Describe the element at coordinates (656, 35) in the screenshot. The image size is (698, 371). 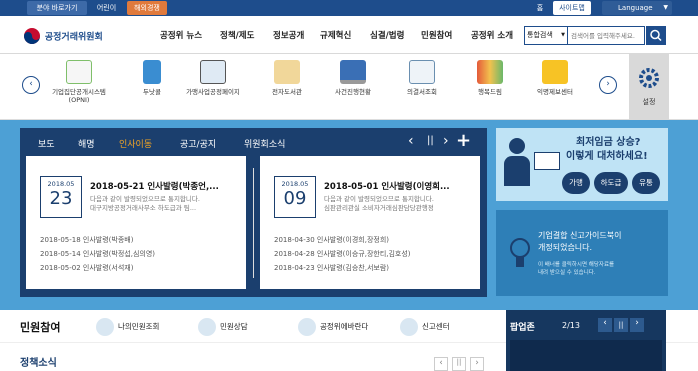
I see `search-button` at that location.